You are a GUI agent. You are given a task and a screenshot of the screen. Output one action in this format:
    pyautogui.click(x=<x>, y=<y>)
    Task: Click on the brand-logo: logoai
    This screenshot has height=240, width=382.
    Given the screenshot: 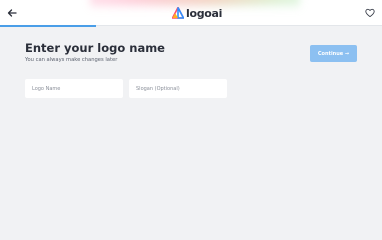 What is the action you would take?
    pyautogui.click(x=197, y=13)
    